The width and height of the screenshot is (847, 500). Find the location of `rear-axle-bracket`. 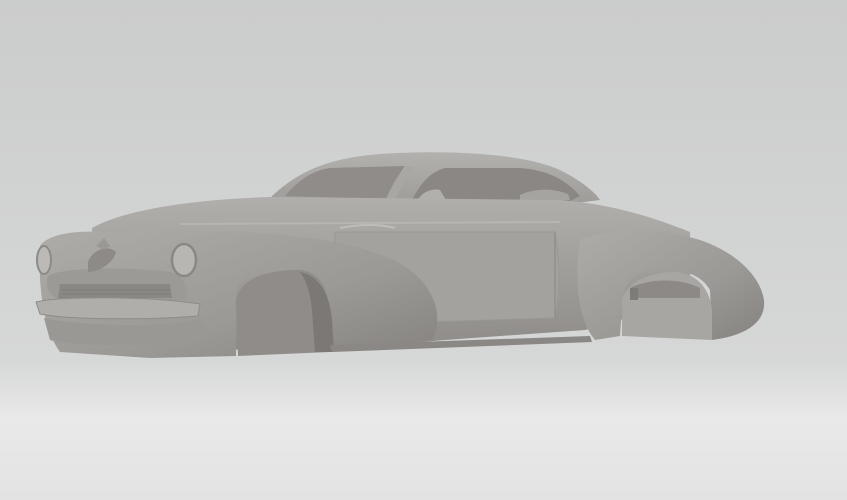

rear-axle-bracket is located at coordinates (634, 294).